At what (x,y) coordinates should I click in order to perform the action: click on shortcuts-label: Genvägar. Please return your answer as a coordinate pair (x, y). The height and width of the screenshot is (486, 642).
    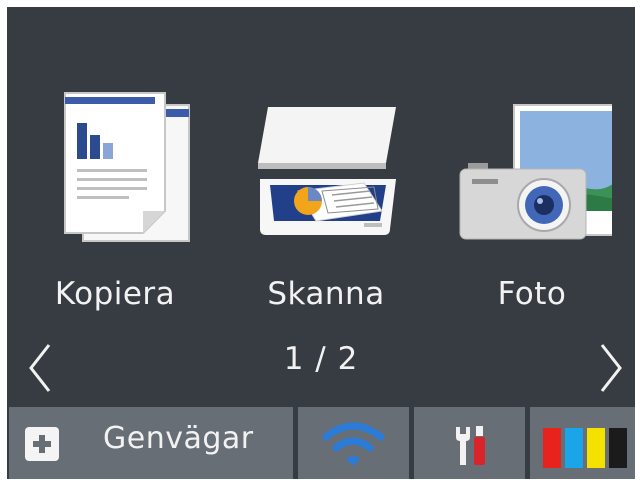
    Looking at the image, I should click on (178, 438).